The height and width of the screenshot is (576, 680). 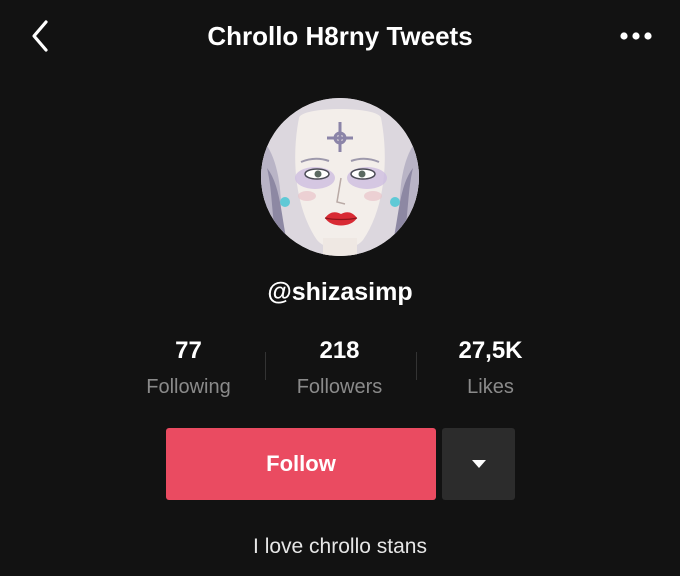 What do you see at coordinates (340, 546) in the screenshot?
I see `bio-text: I love chrollo stans` at bounding box center [340, 546].